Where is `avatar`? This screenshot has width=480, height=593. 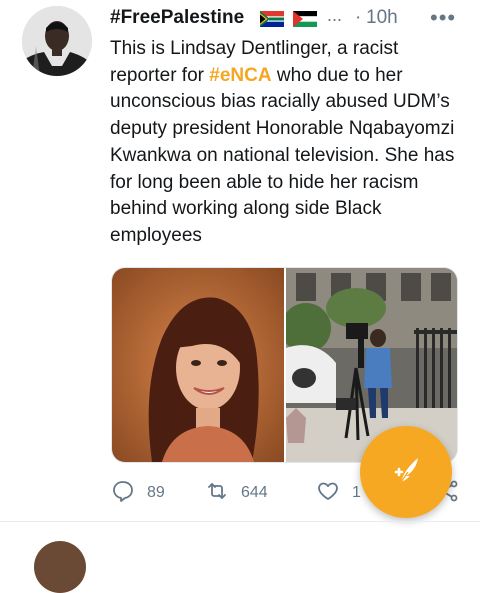 avatar is located at coordinates (57, 41).